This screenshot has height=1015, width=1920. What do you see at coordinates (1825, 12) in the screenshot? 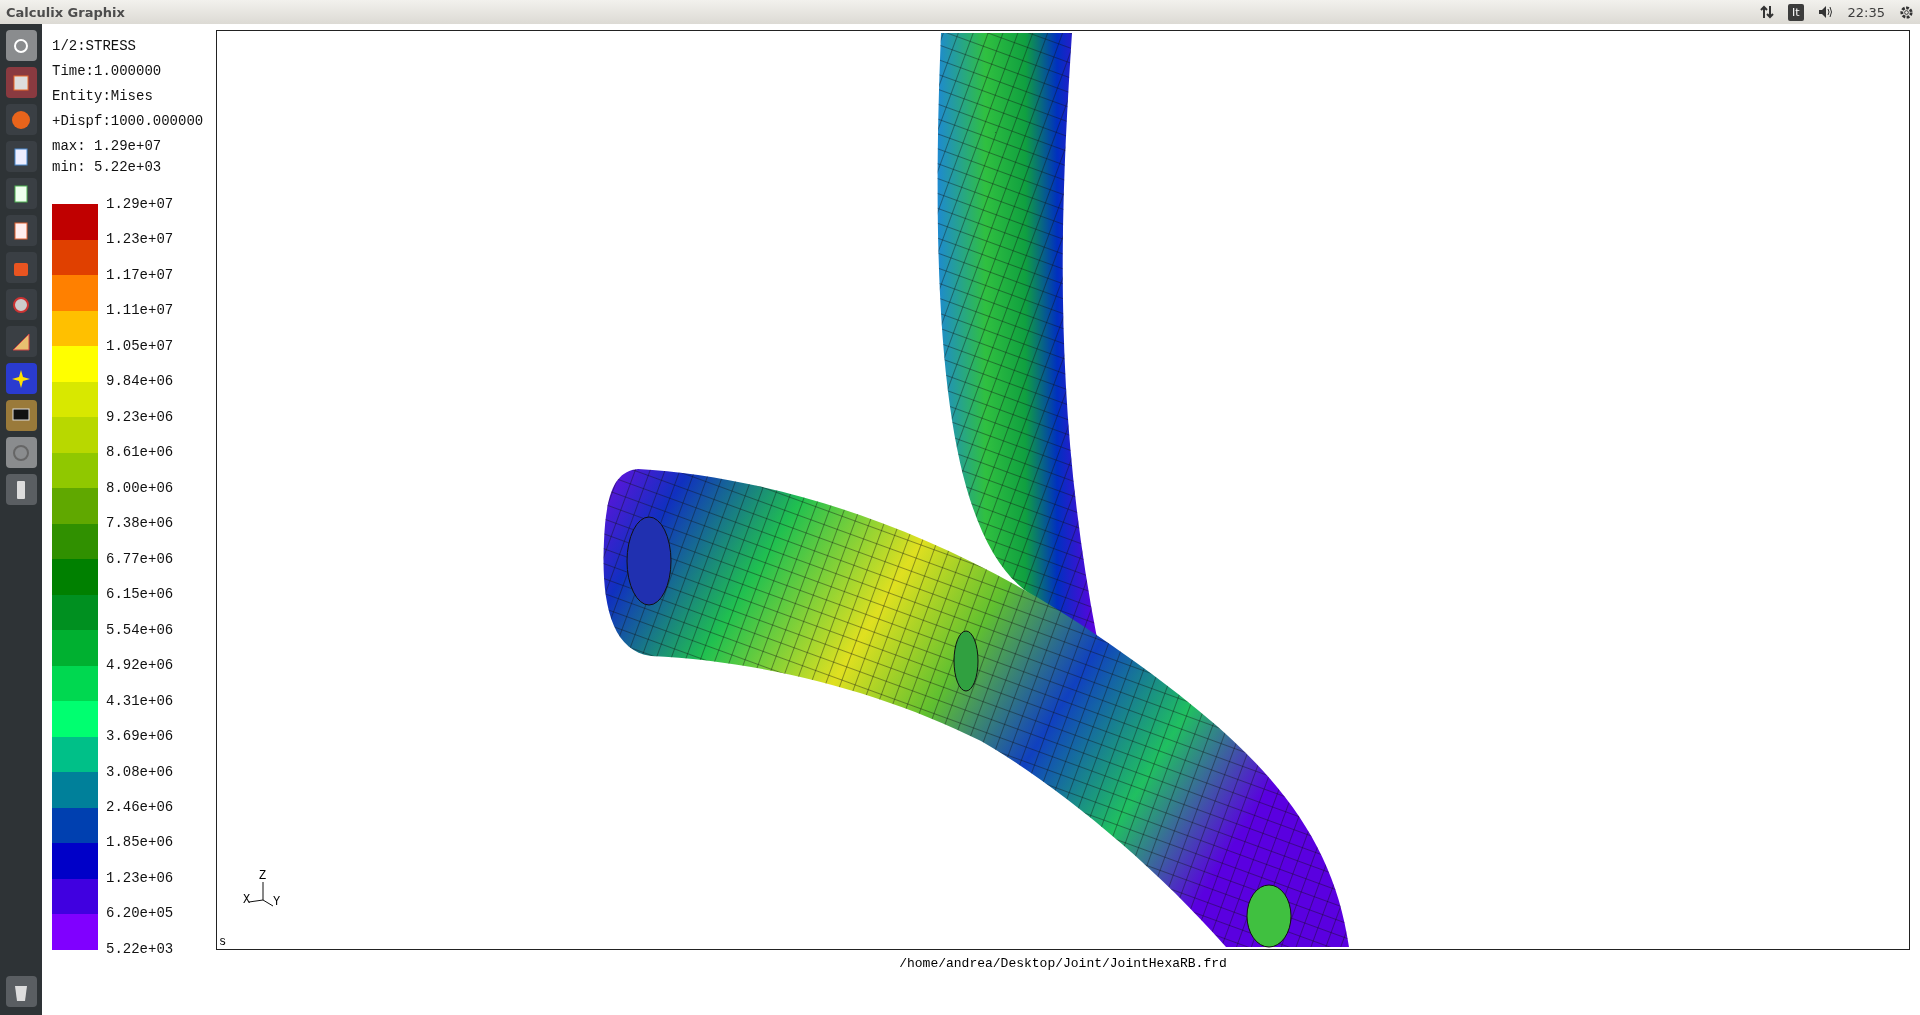
I see `volume-icon` at bounding box center [1825, 12].